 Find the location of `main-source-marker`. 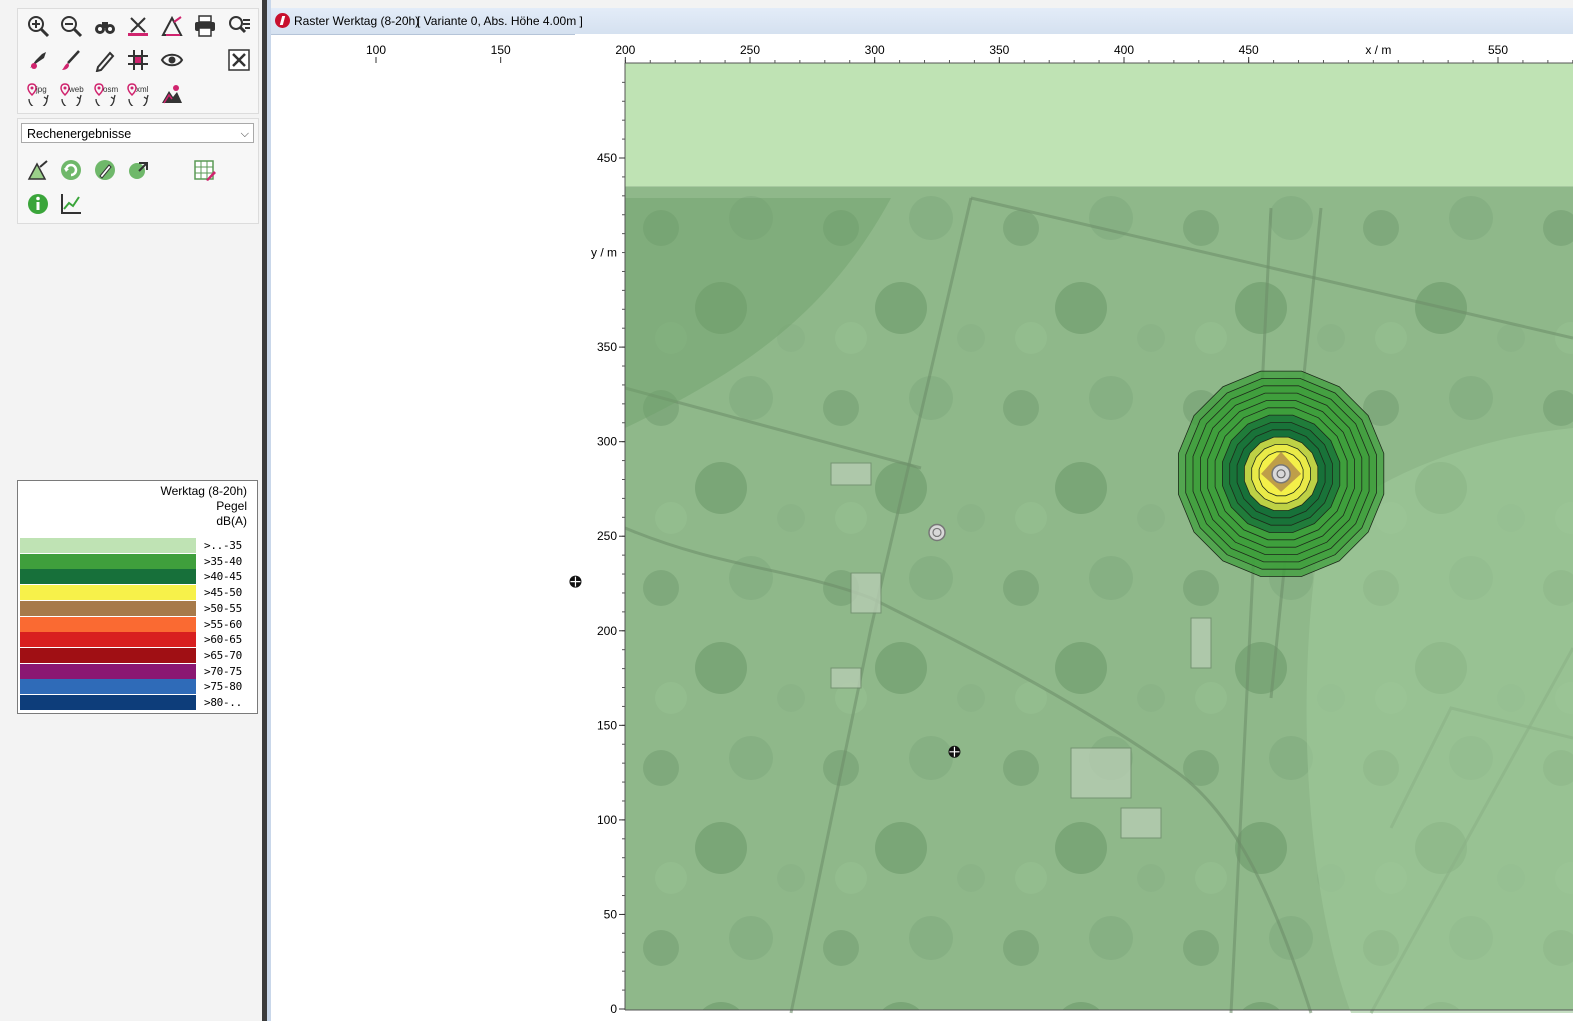

main-source-marker is located at coordinates (1281, 474).